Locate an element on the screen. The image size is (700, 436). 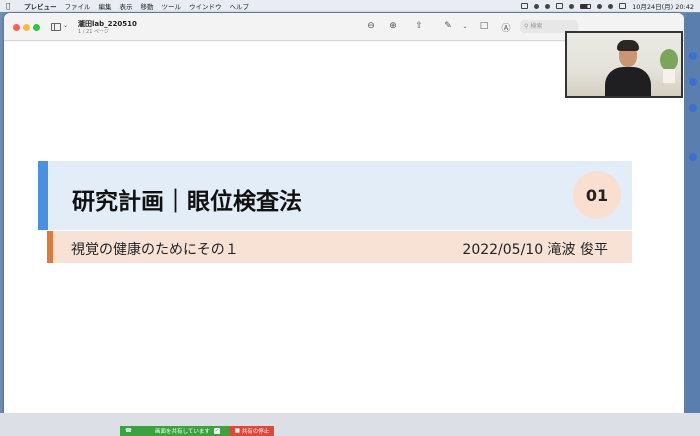
zoom-in-icon: ⊕ is located at coordinates (393, 26).